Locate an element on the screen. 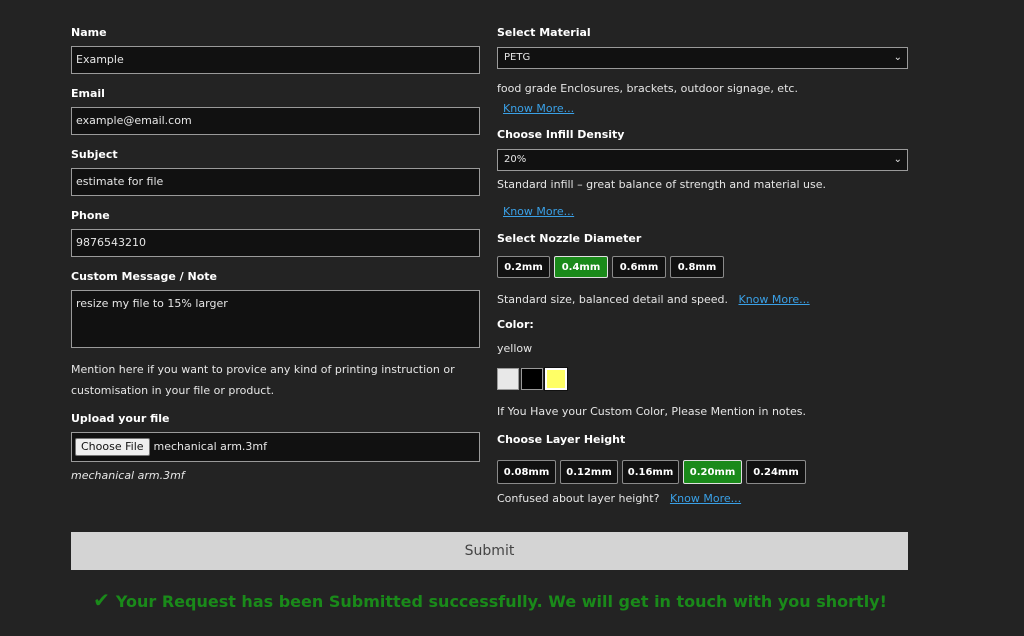  phone-field: 9876543210 is located at coordinates (275, 243).